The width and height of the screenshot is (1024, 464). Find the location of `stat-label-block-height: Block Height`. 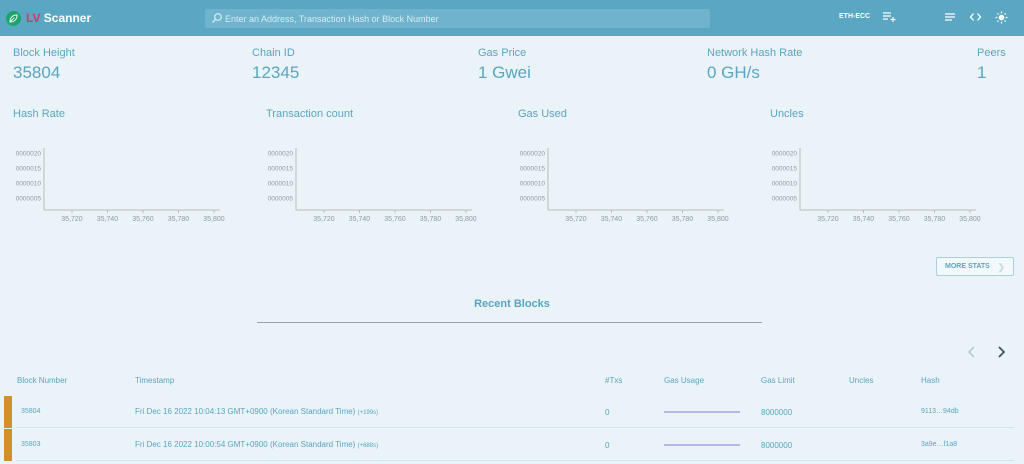

stat-label-block-height: Block Height is located at coordinates (44, 53).